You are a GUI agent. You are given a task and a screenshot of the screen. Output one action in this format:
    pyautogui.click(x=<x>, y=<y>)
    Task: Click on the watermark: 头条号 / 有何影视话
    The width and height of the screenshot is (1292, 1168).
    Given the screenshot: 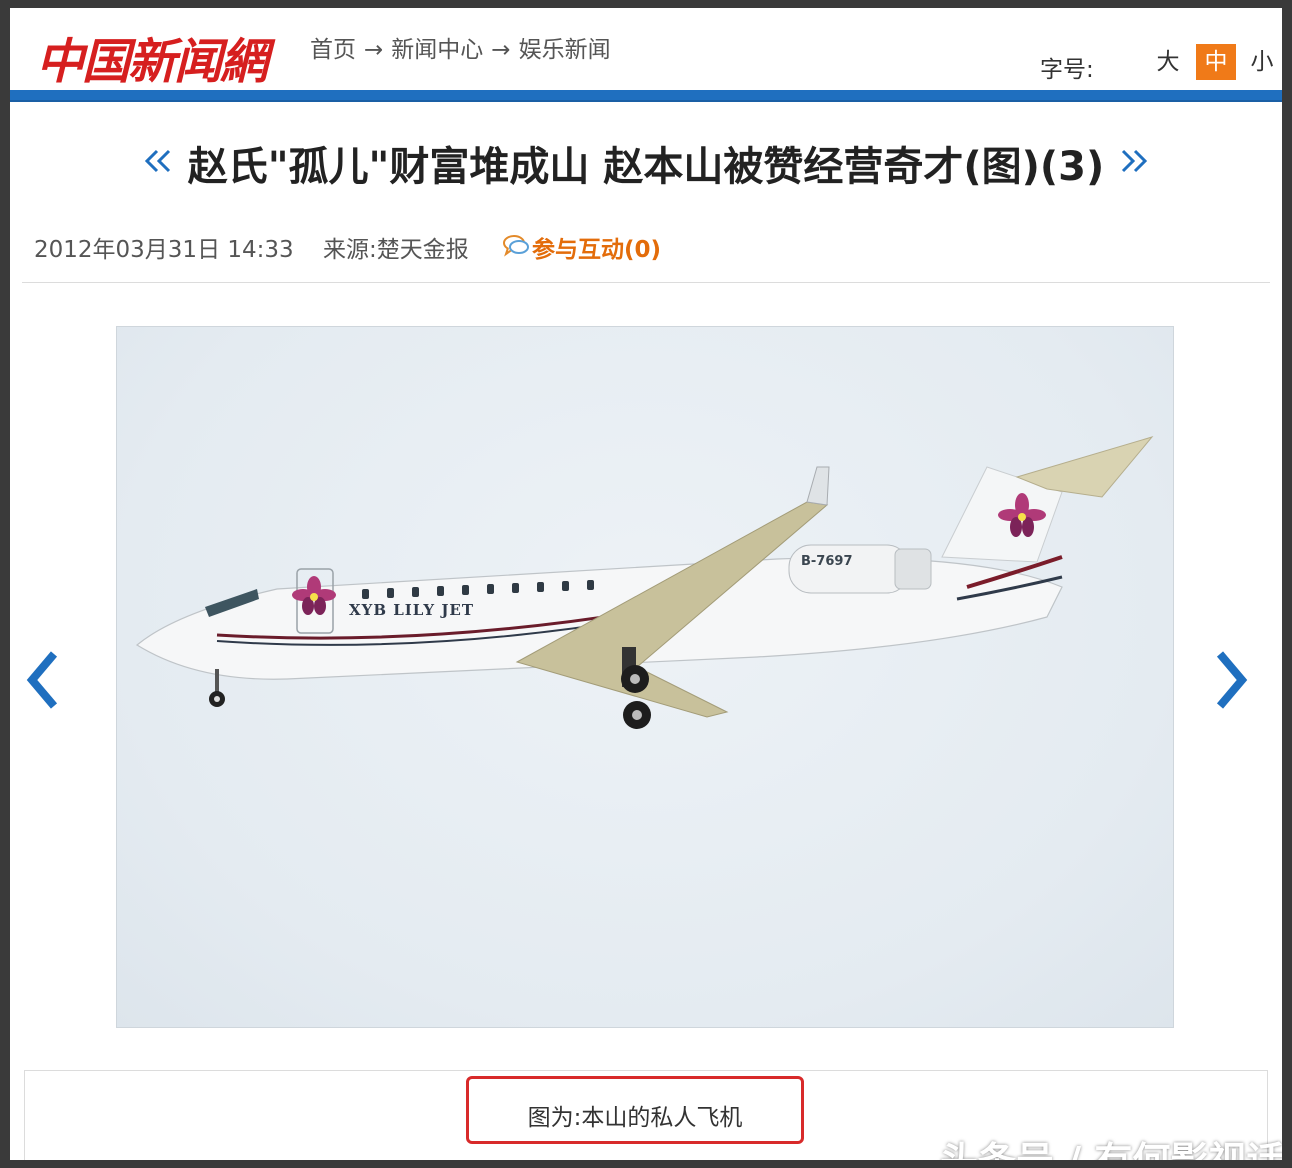 What is the action you would take?
    pyautogui.click(x=1111, y=1145)
    